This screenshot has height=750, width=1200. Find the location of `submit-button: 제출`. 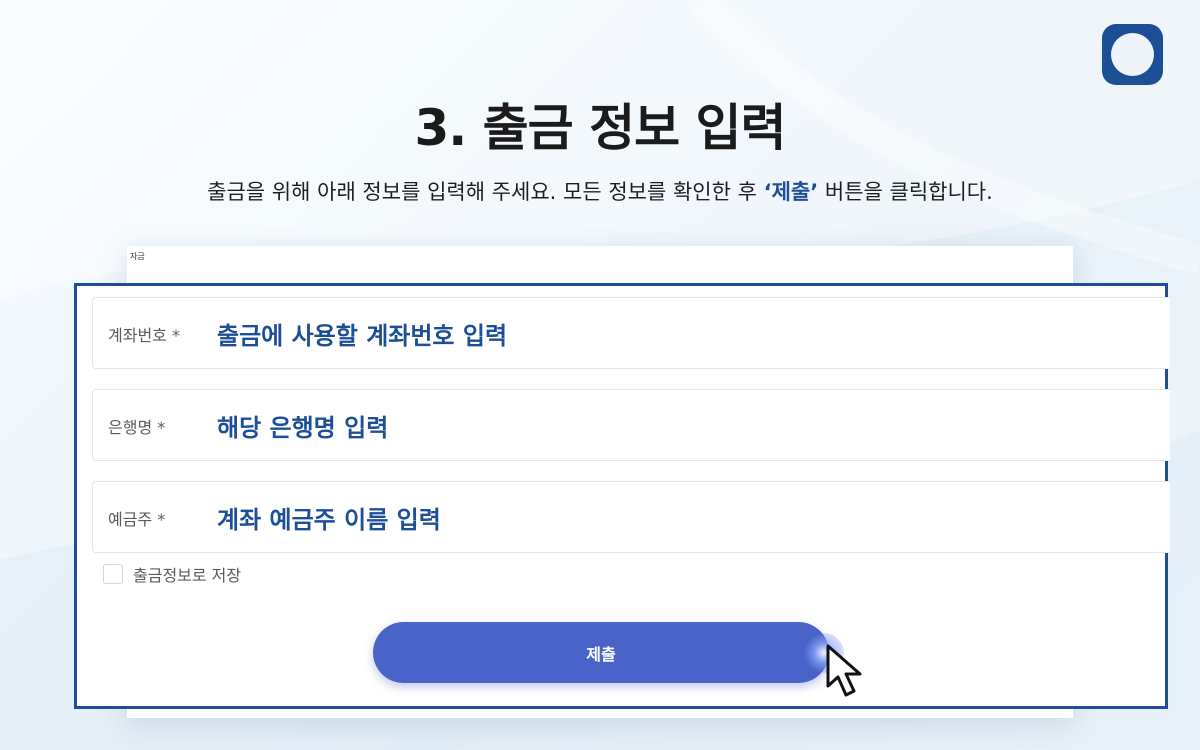

submit-button: 제출 is located at coordinates (601, 652).